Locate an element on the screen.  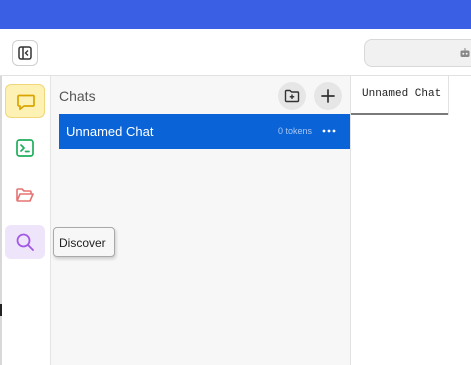
folder-open-icon is located at coordinates (25, 195).